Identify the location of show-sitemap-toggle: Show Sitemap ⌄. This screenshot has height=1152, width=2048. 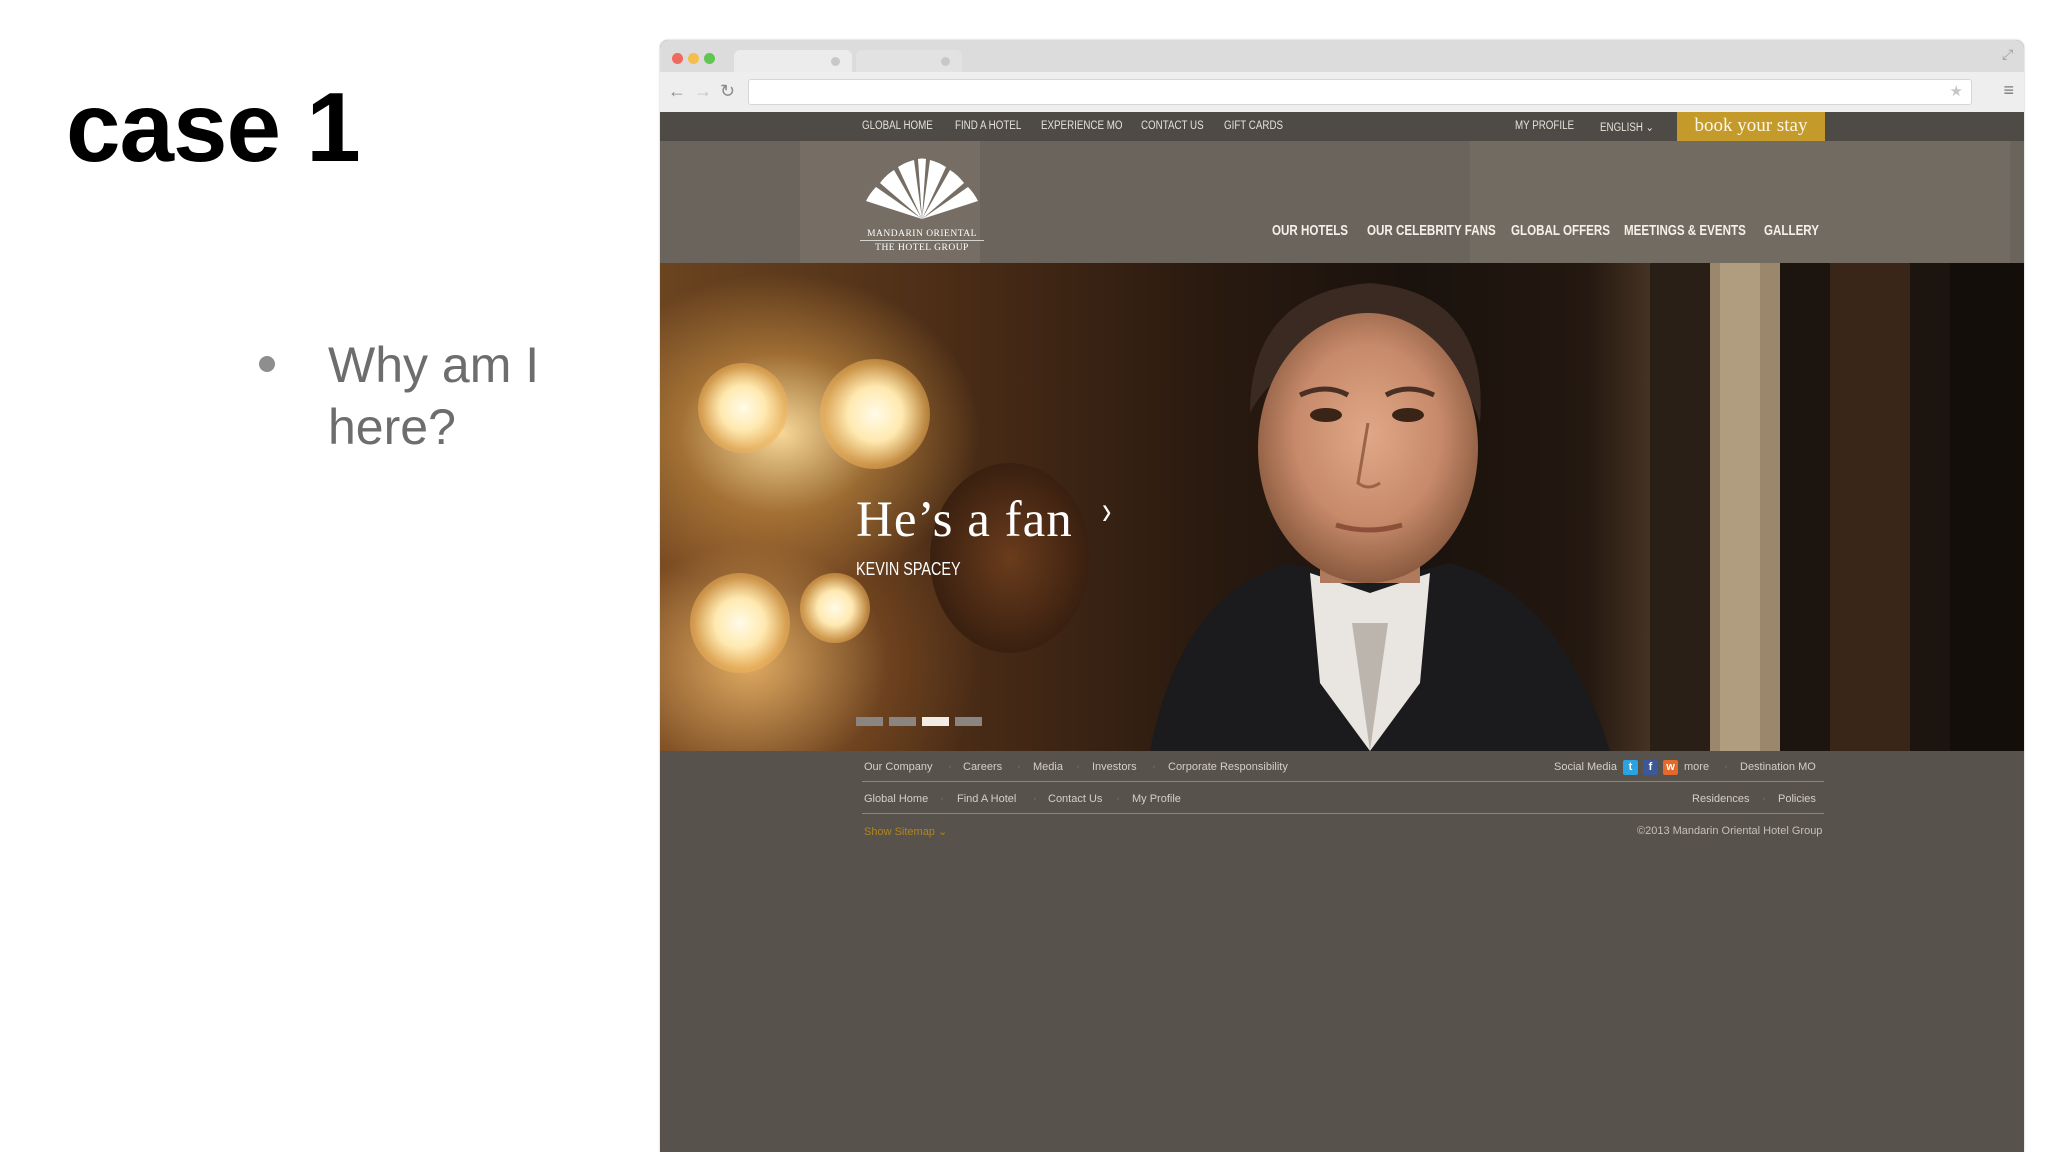
(905, 831).